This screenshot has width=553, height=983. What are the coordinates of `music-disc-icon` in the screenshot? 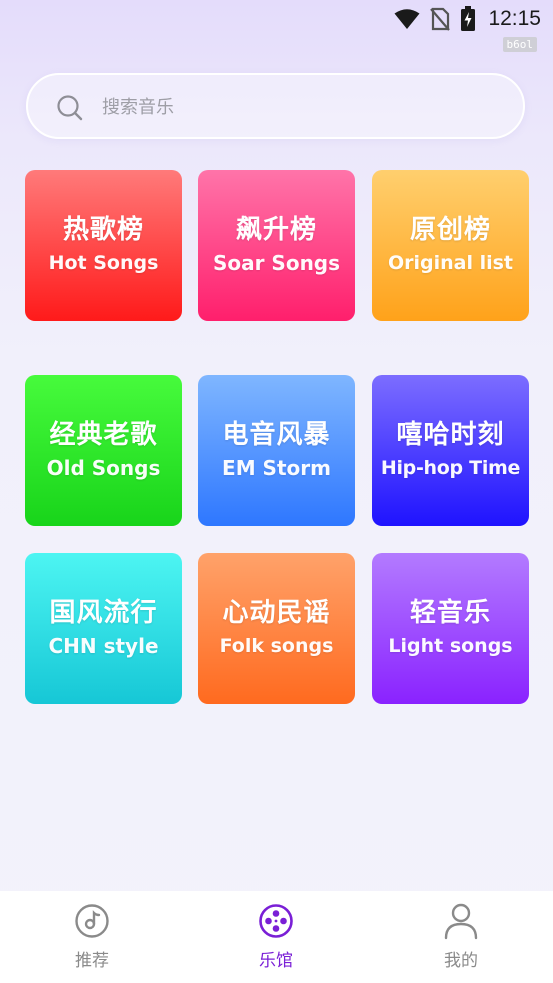 It's located at (92, 921).